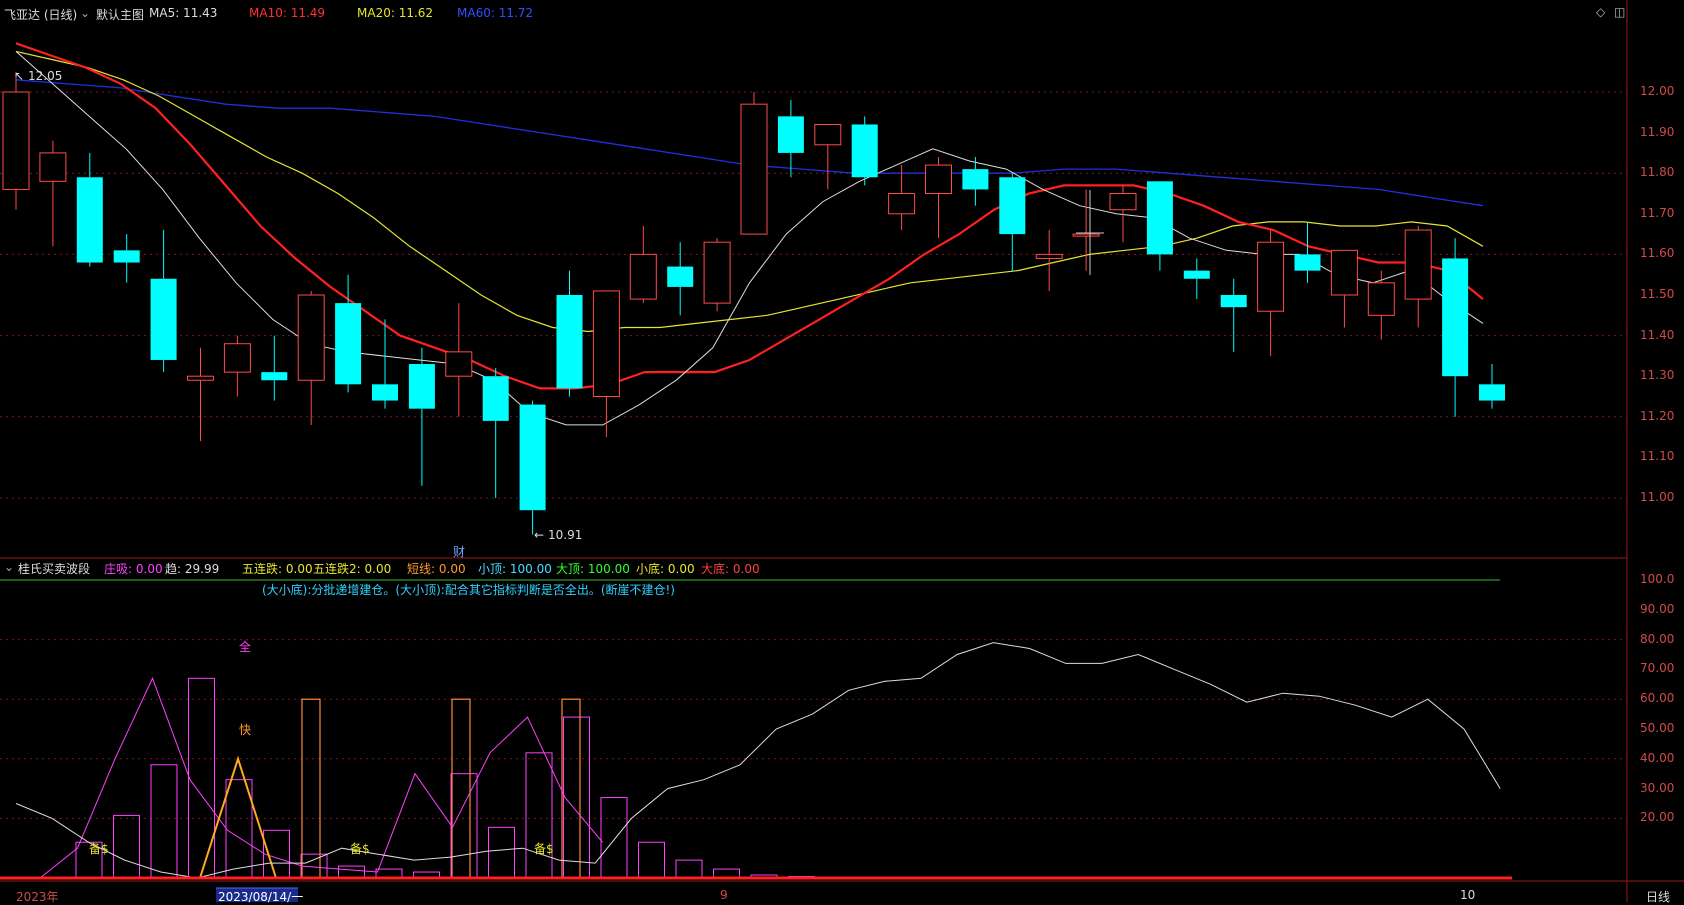 The image size is (1684, 905). I want to click on price-tick: 11.30, so click(1657, 375).